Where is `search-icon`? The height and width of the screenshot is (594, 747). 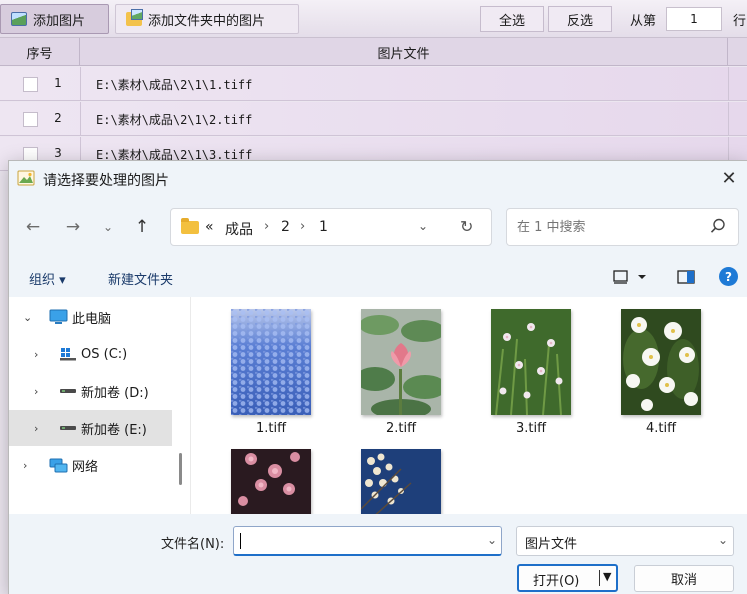 search-icon is located at coordinates (717, 225).